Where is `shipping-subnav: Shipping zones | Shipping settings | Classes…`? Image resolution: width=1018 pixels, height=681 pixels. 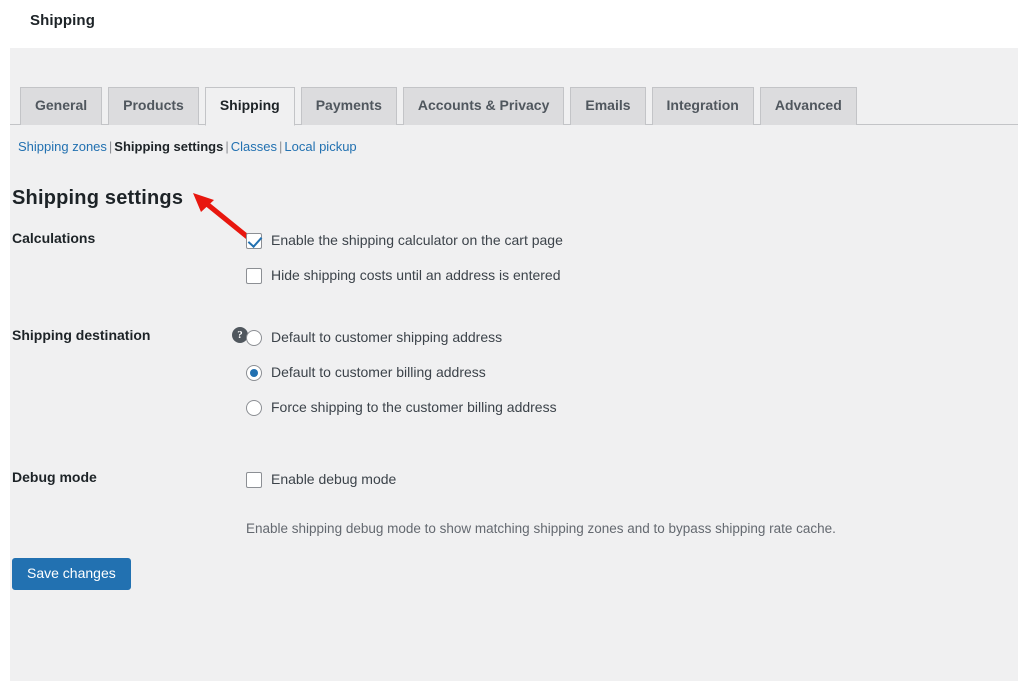
shipping-subnav: Shipping zones | Shipping settings | Classes… is located at coordinates (187, 147).